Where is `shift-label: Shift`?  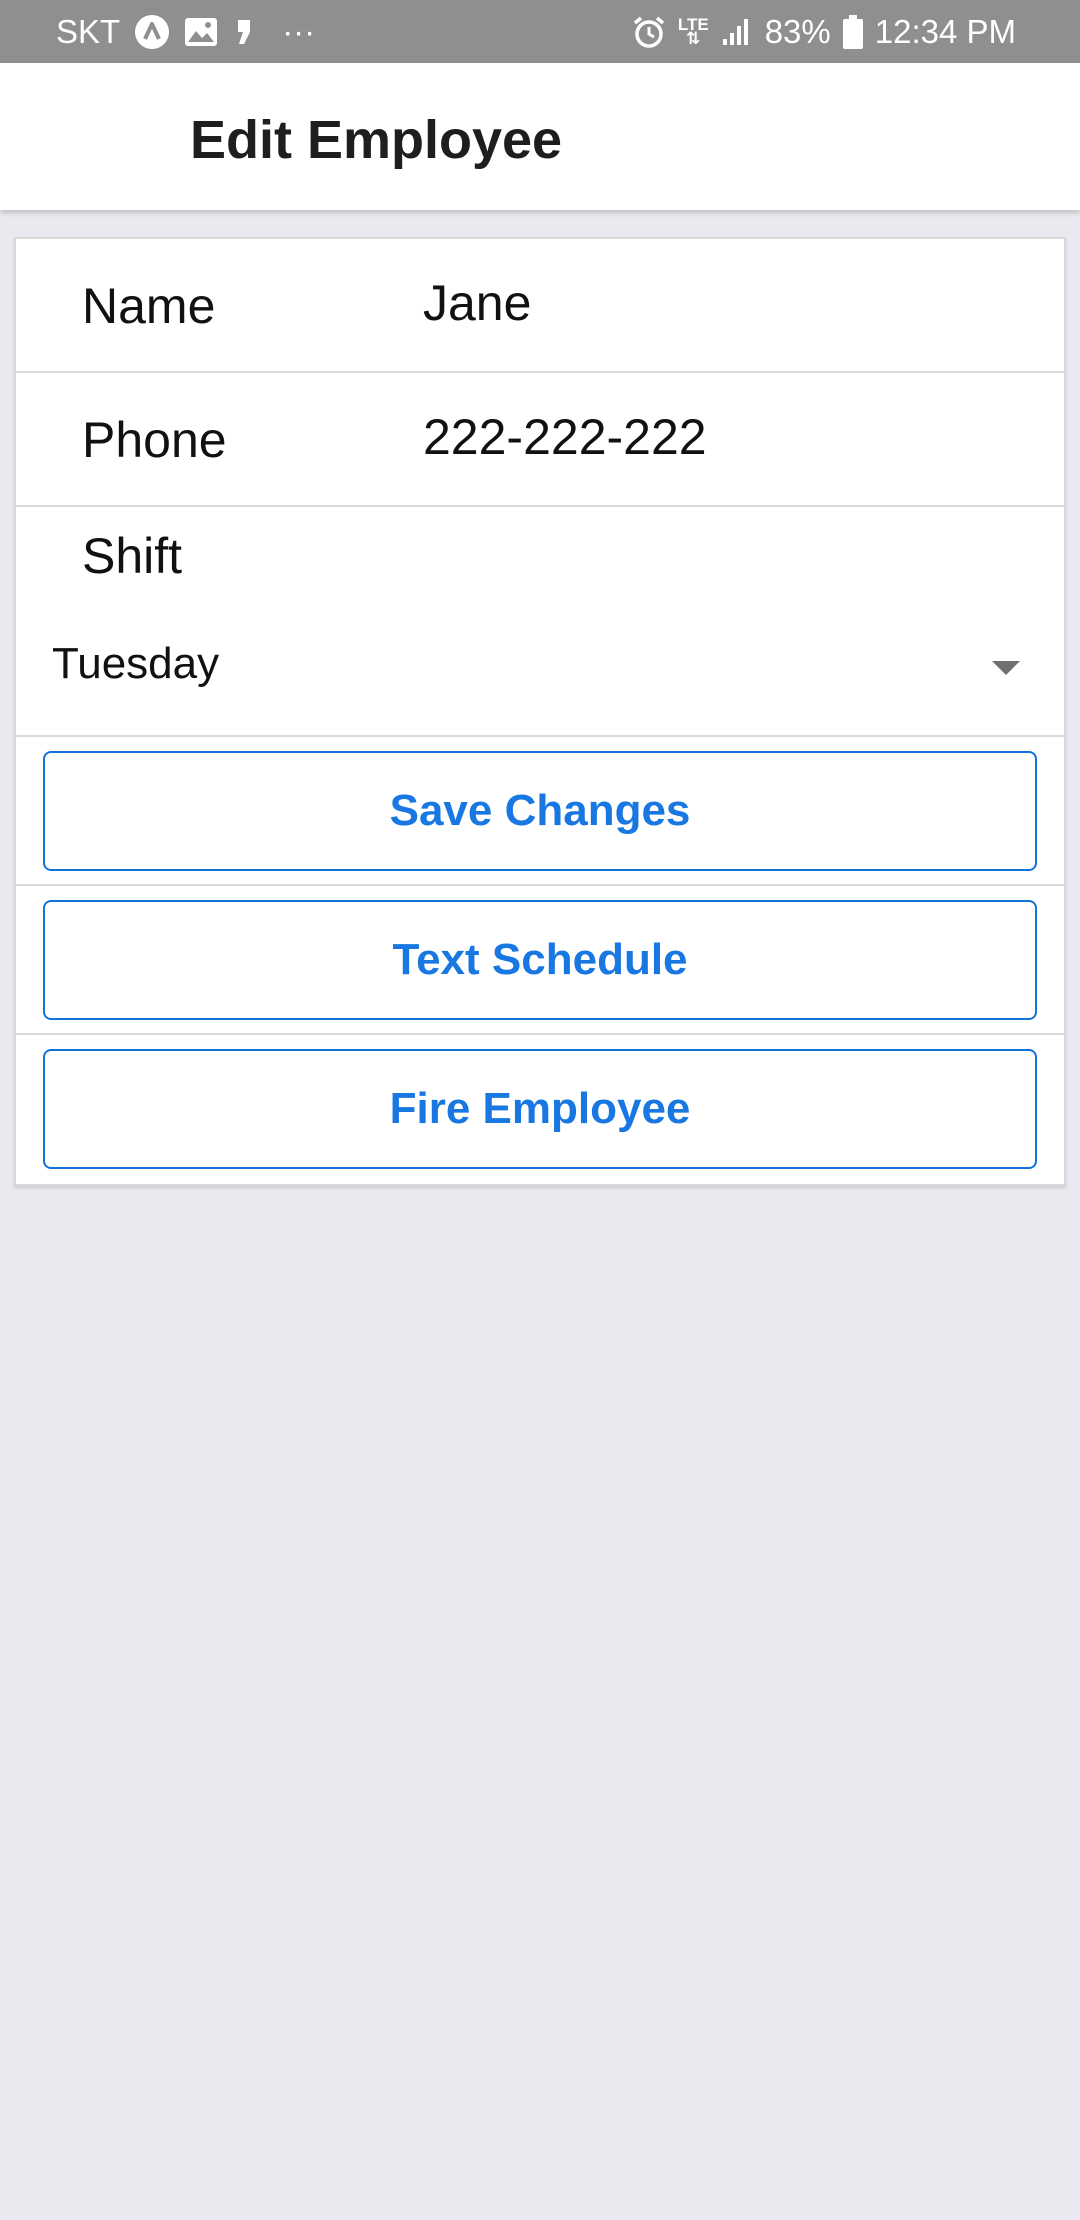 shift-label: Shift is located at coordinates (132, 556).